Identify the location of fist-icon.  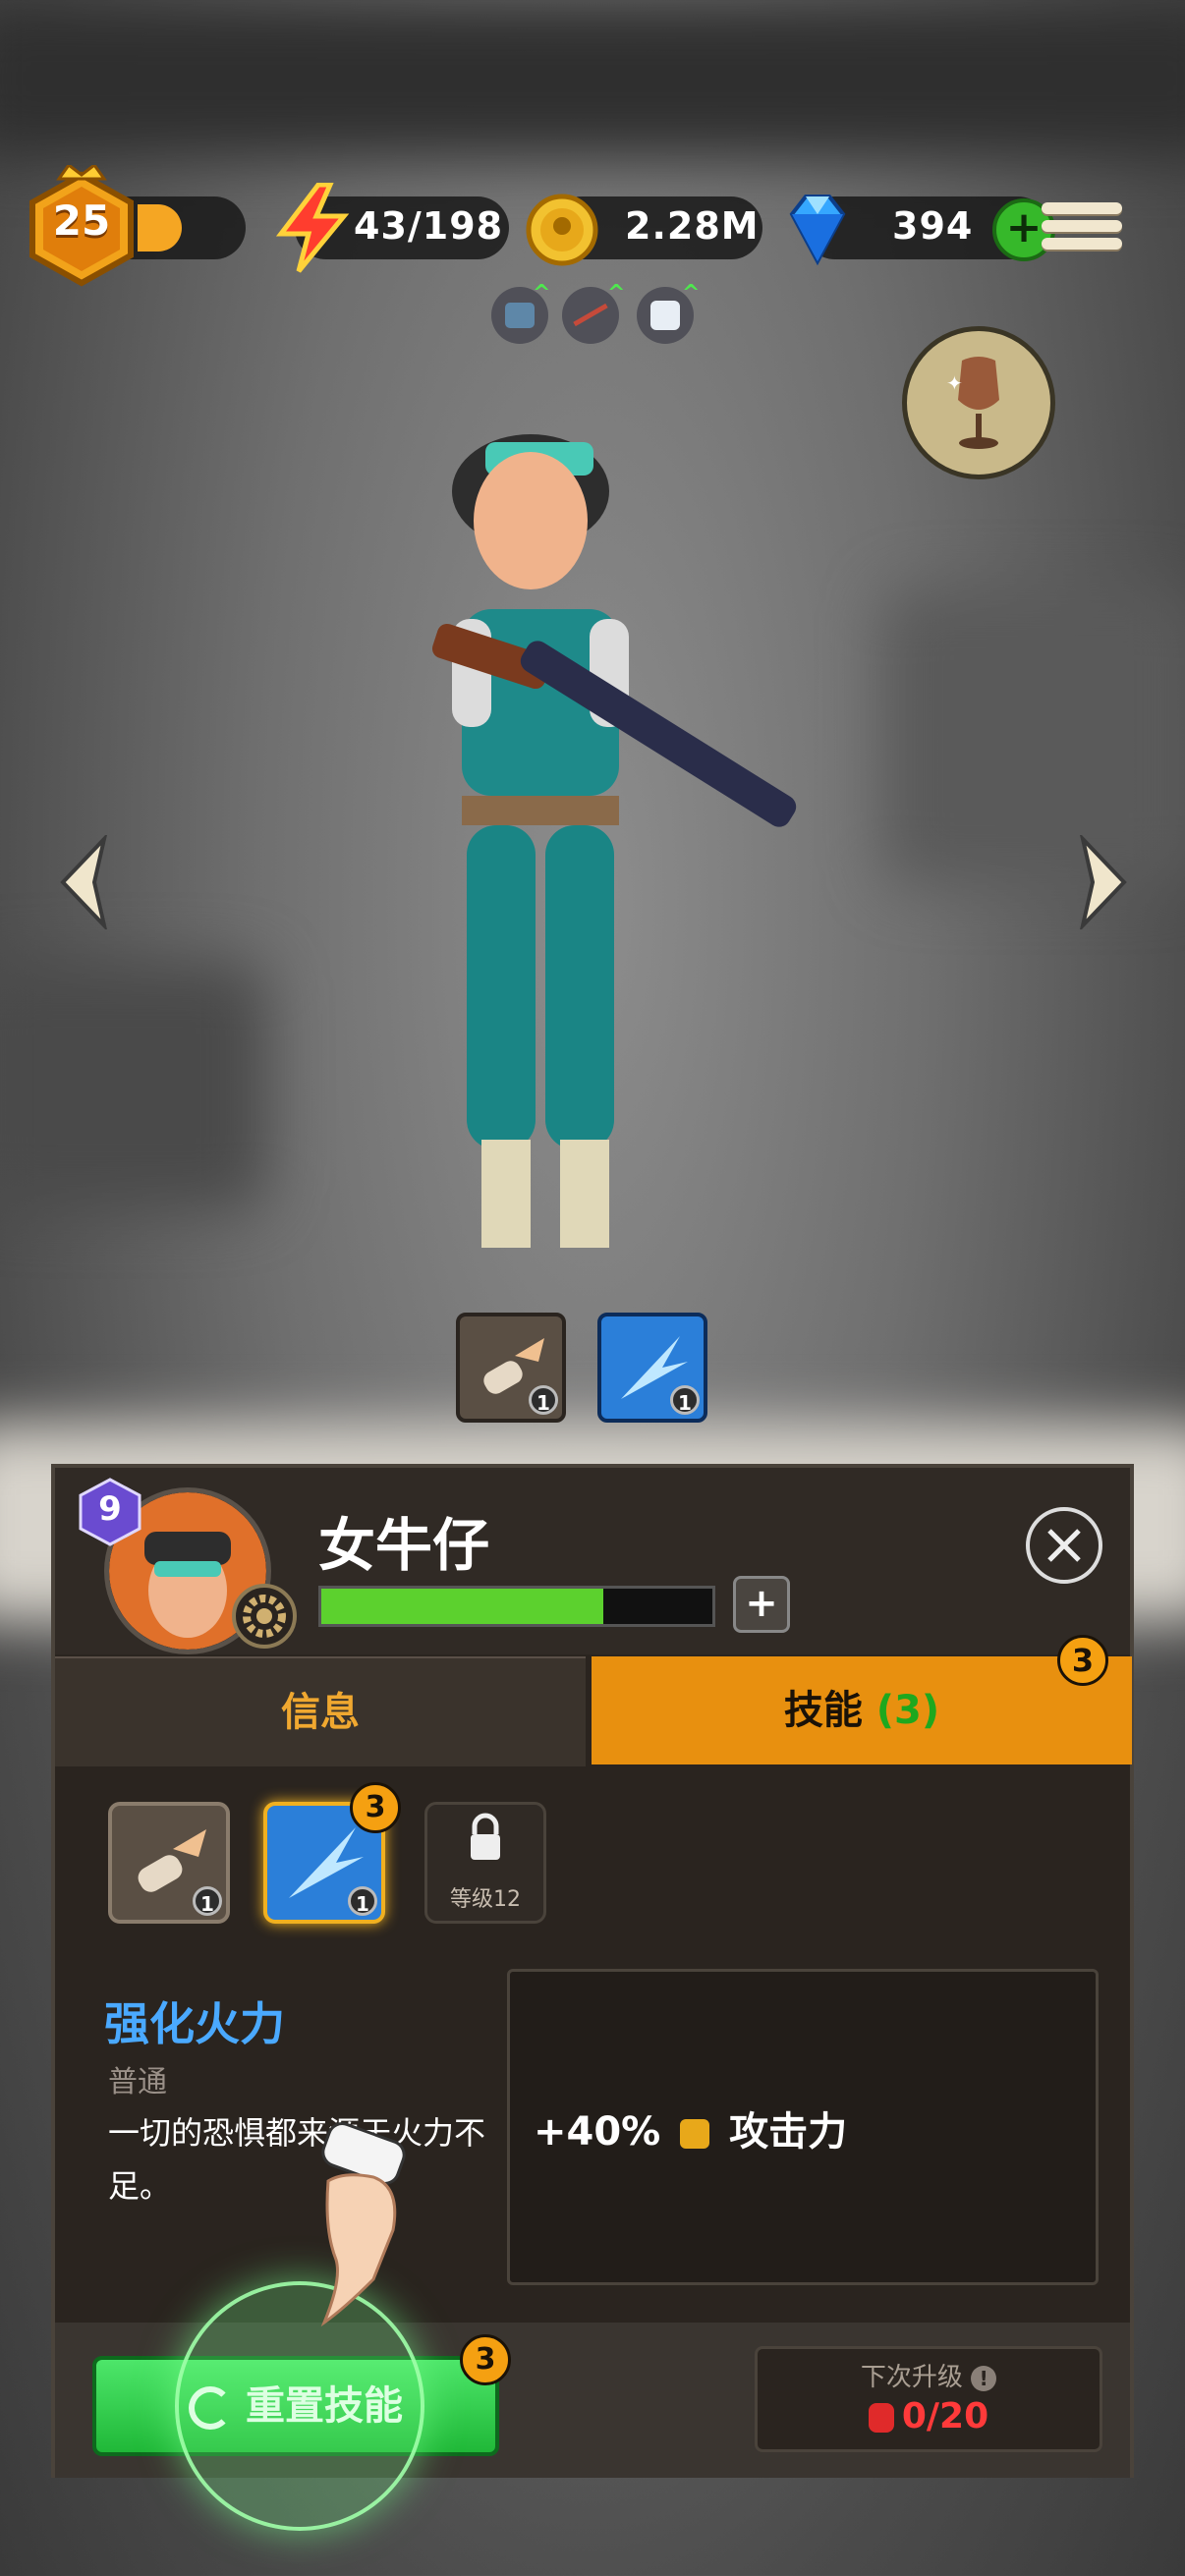
(881, 2418).